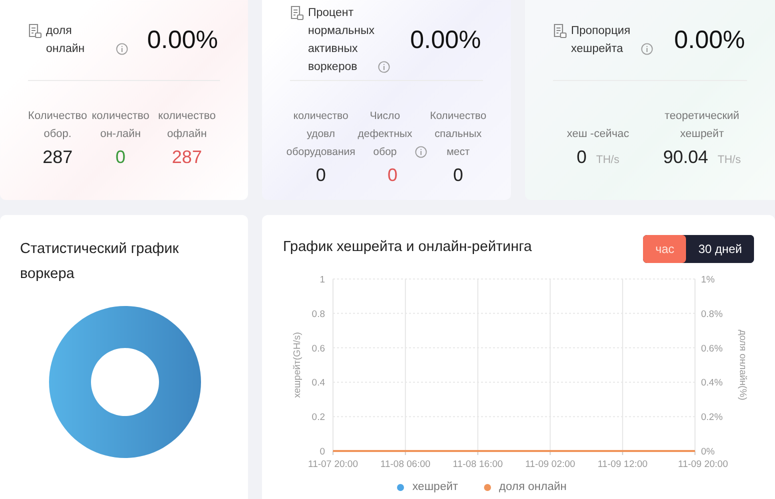 The width and height of the screenshot is (775, 499). Describe the element at coordinates (623, 464) in the screenshot. I see `axis-tick-label: 11-09 12:00` at that location.